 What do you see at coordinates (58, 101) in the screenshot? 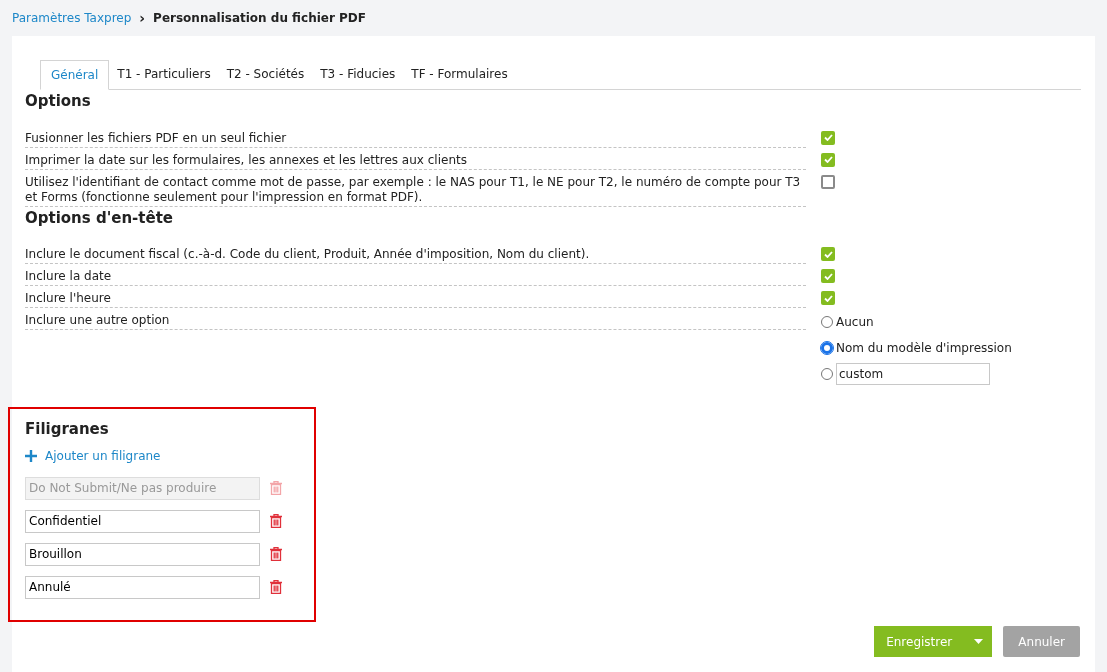
I see `section-heading: Options` at bounding box center [58, 101].